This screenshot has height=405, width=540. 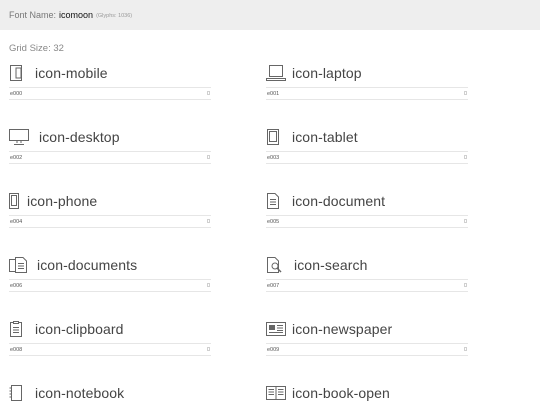 I want to click on glyph-code: e007, so click(x=273, y=285).